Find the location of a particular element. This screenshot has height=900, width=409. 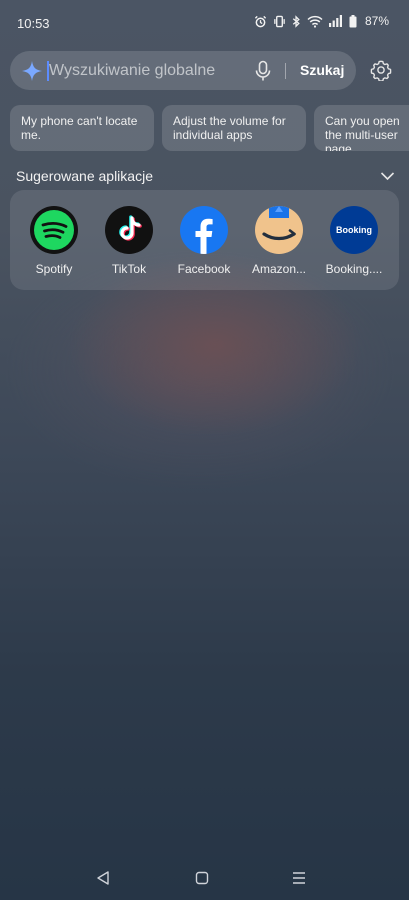

app-label: Spotify is located at coordinates (54, 269).